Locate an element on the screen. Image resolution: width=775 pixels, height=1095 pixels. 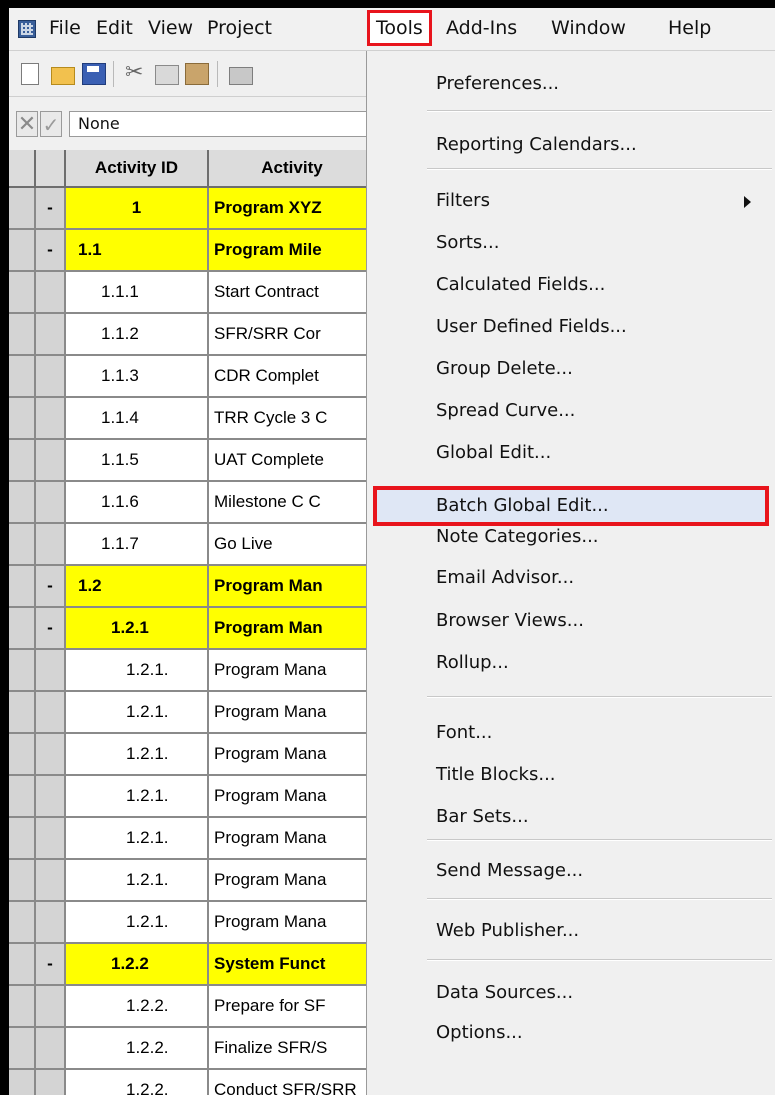
activity-id-cell: 1 is located at coordinates (137, 209).